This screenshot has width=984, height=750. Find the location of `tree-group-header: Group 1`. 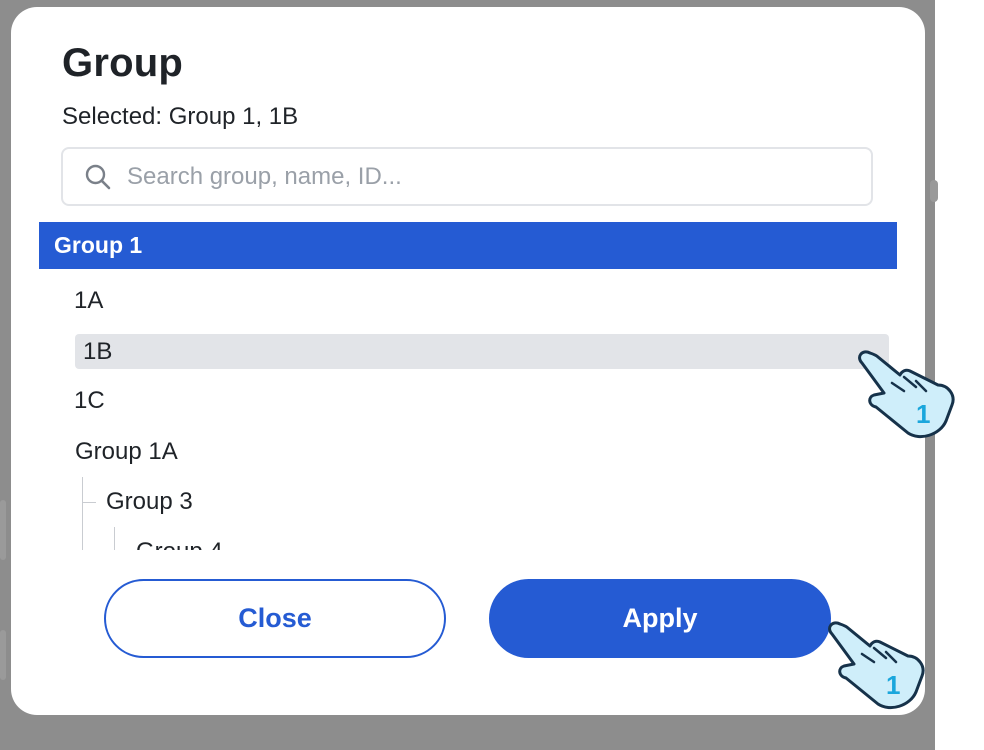

tree-group-header: Group 1 is located at coordinates (468, 245).